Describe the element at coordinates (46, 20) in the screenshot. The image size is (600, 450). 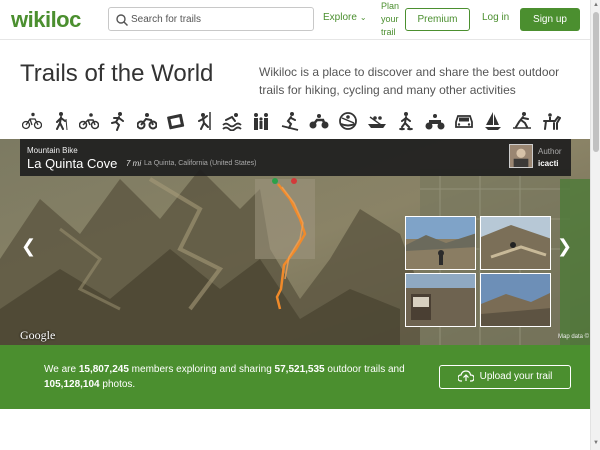
I see `wikiloc-logo: wikiloc` at that location.